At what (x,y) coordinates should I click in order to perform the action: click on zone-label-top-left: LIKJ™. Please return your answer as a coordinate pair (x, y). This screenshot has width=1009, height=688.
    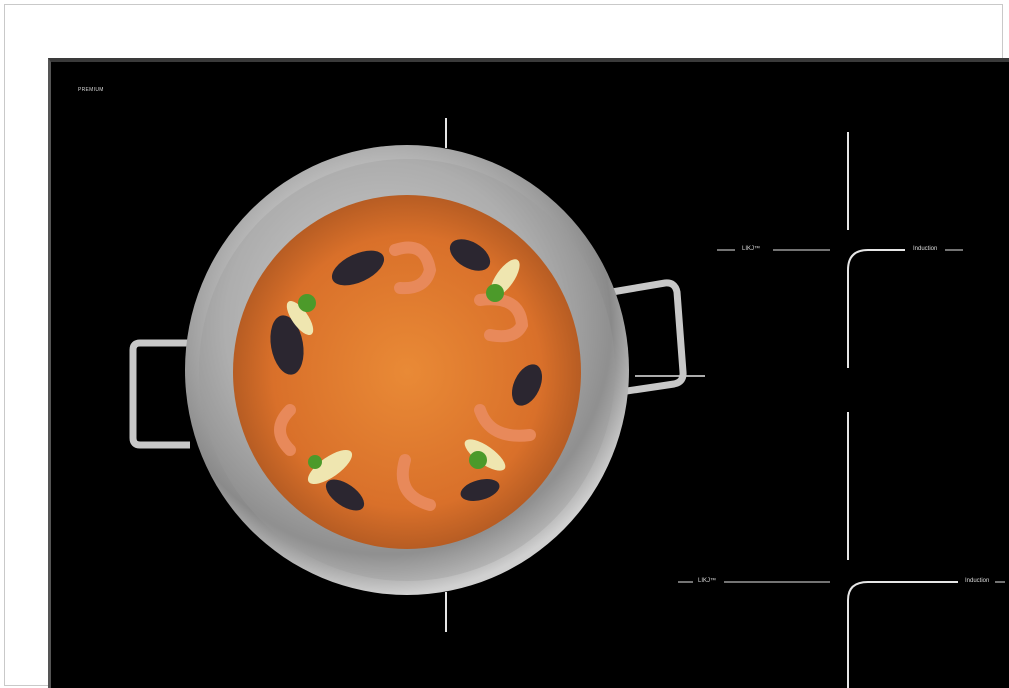
    Looking at the image, I should click on (751, 249).